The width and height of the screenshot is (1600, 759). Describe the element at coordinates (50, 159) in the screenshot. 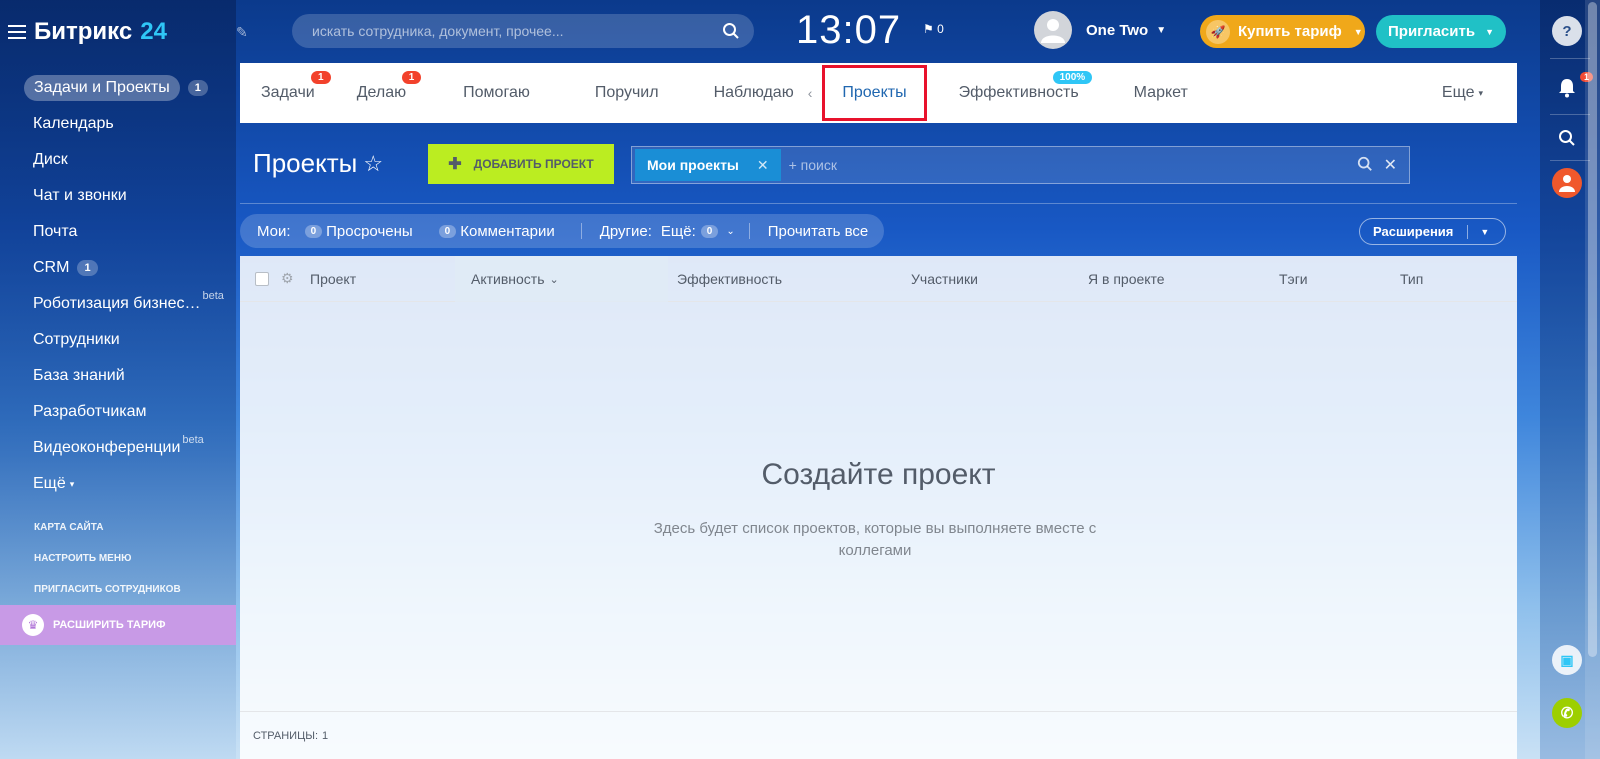

I see `sidebar-item-label: Диск` at that location.